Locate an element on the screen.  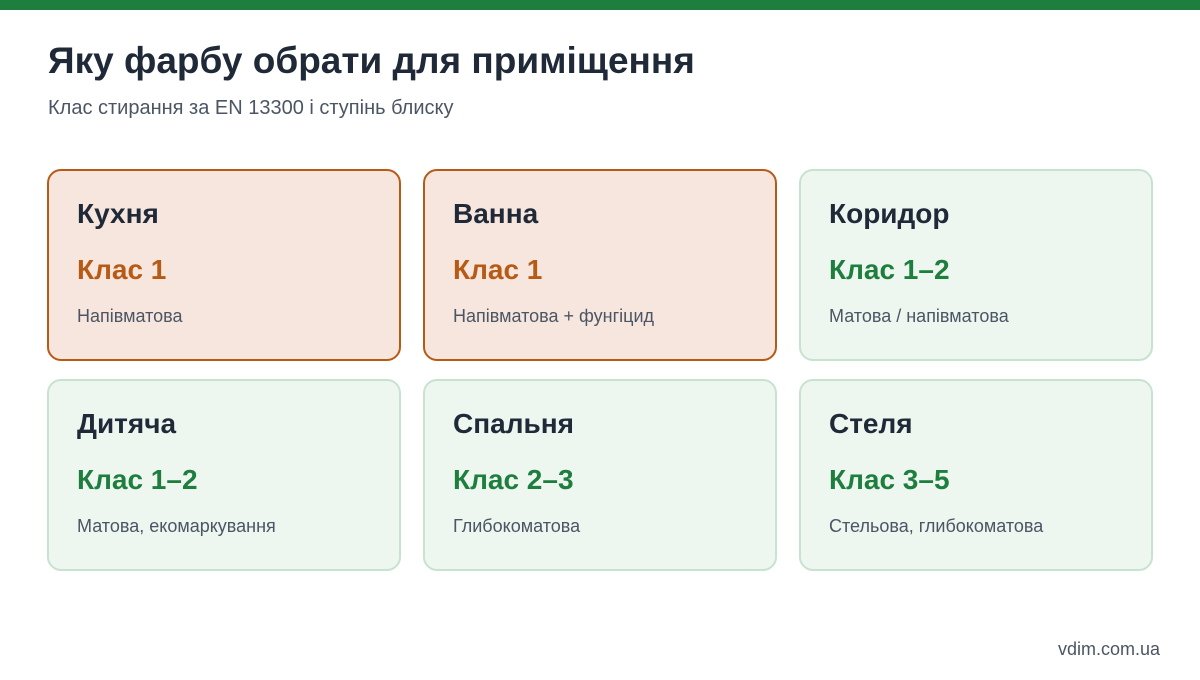
finish-note: Матова / напівматова is located at coordinates (919, 316).